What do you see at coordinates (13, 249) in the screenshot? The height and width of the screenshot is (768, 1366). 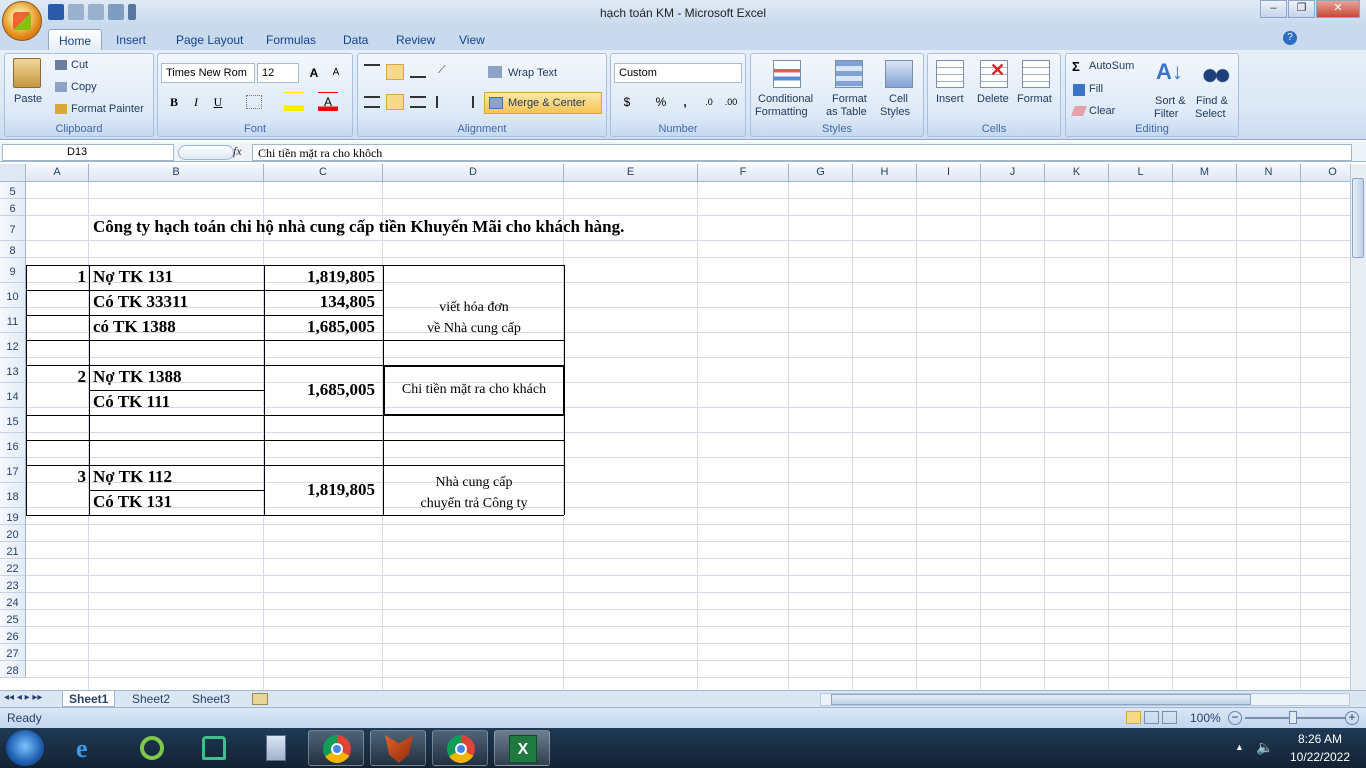 I see `row-header: 8` at bounding box center [13, 249].